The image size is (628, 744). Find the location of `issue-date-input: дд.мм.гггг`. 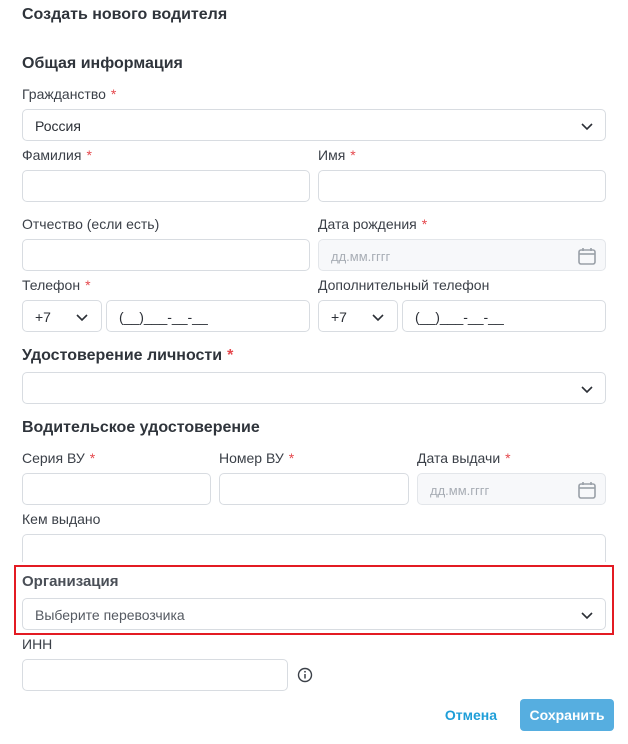

issue-date-input: дд.мм.гггг is located at coordinates (511, 489).